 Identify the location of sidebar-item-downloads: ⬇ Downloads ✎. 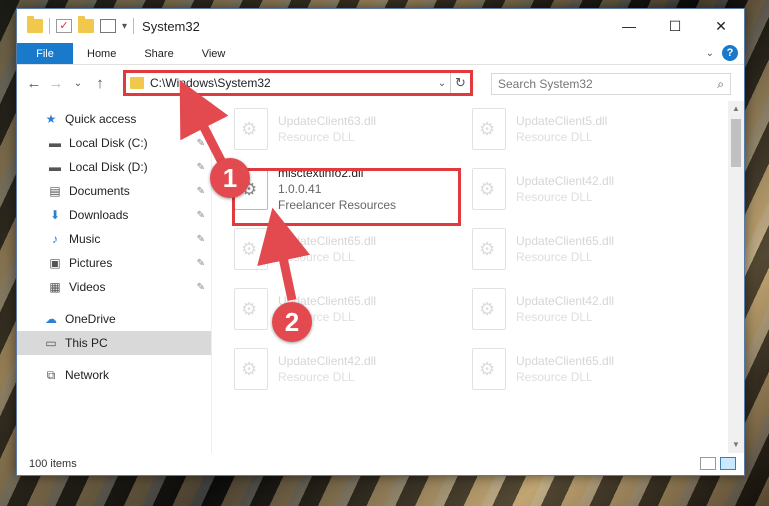
(114, 215).